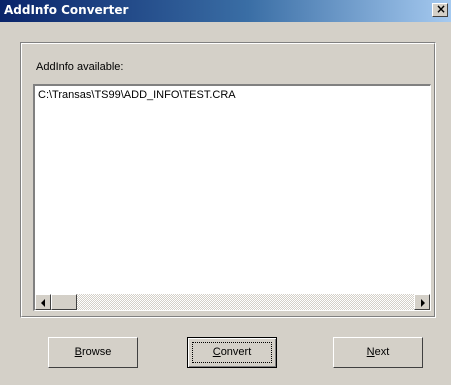 Image resolution: width=451 pixels, height=385 pixels. I want to click on close-icon: ×, so click(441, 9).